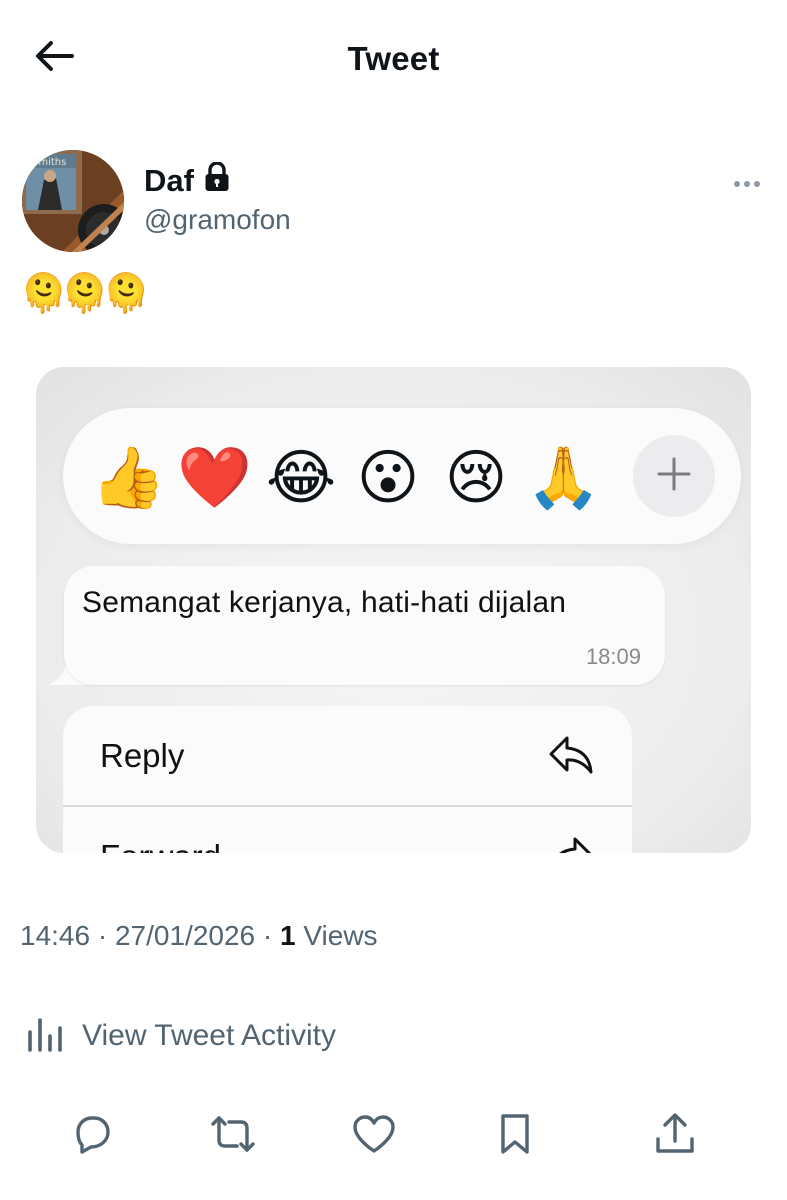  Describe the element at coordinates (394, 202) in the screenshot. I see `tweet-author: Smiths Daf @gramofon` at that location.